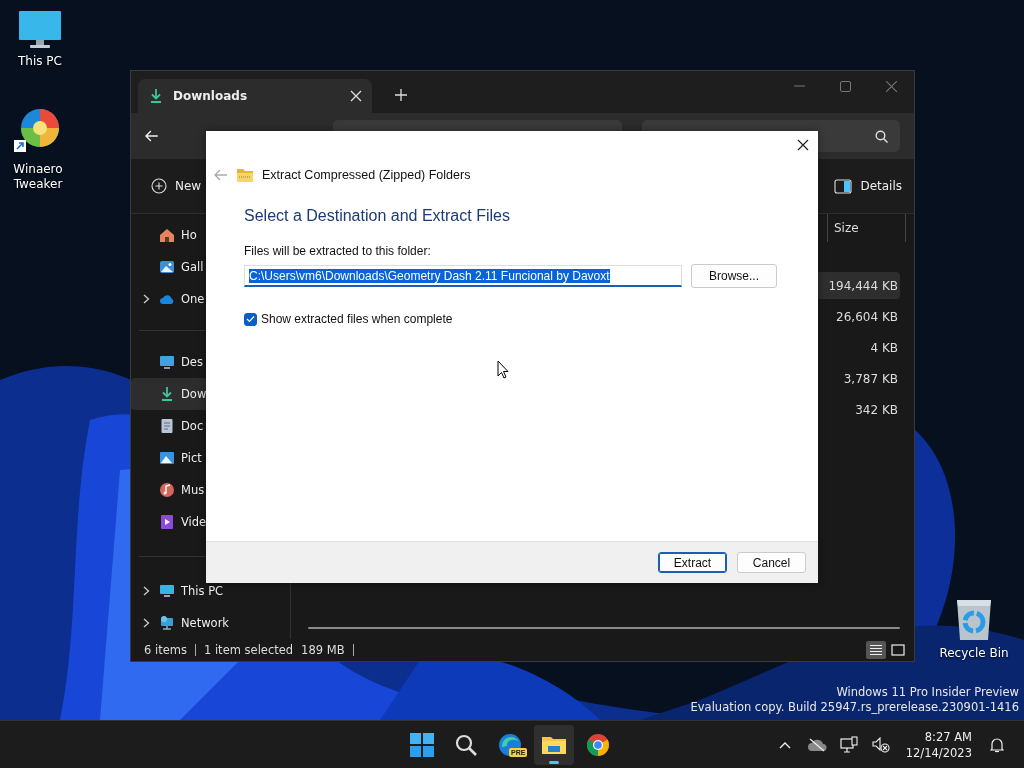 Image resolution: width=1024 pixels, height=768 pixels. Describe the element at coordinates (248, 650) in the screenshot. I see `status-text: 1 item selected` at that location.